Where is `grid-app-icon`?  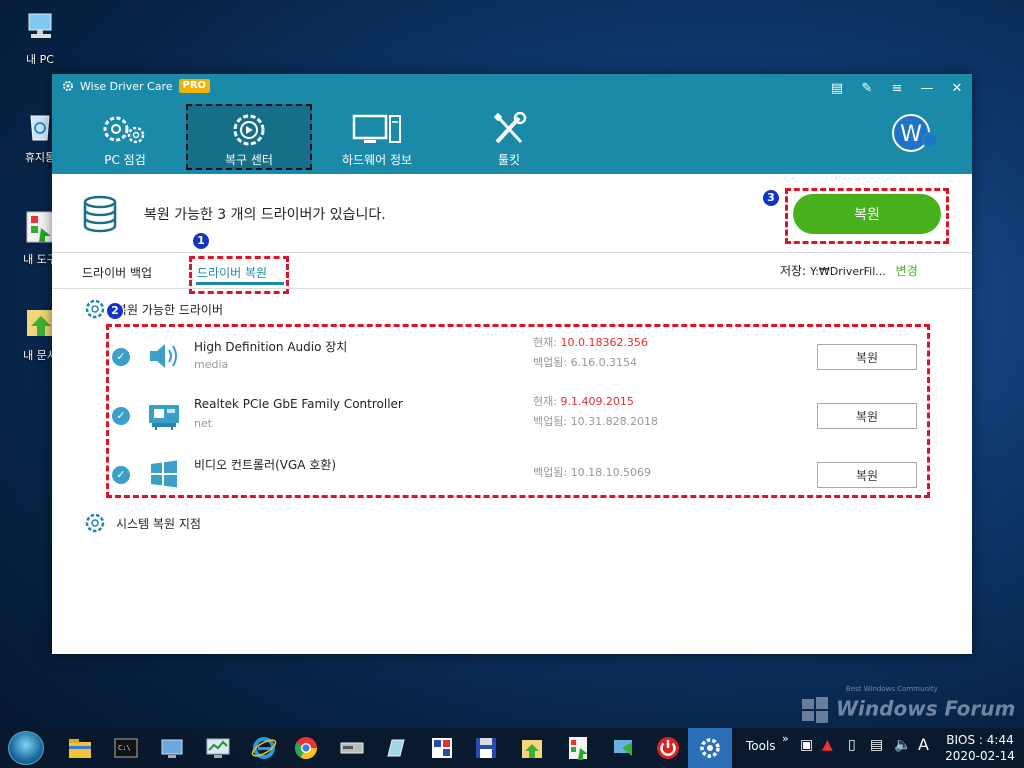 grid-app-icon is located at coordinates (442, 748).